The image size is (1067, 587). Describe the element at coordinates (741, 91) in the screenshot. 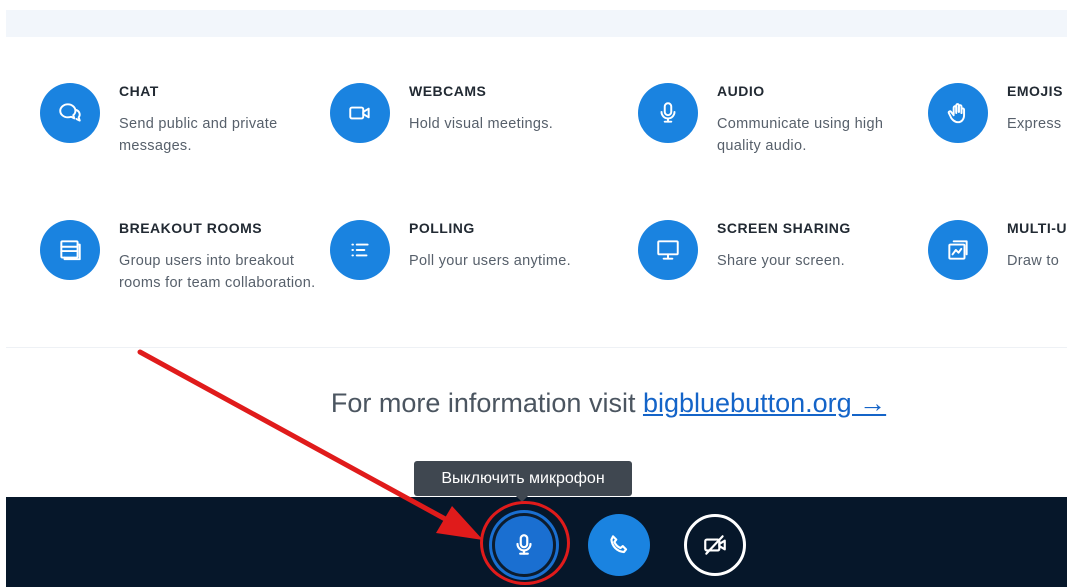

I see `feature-title: AUDIO` at that location.